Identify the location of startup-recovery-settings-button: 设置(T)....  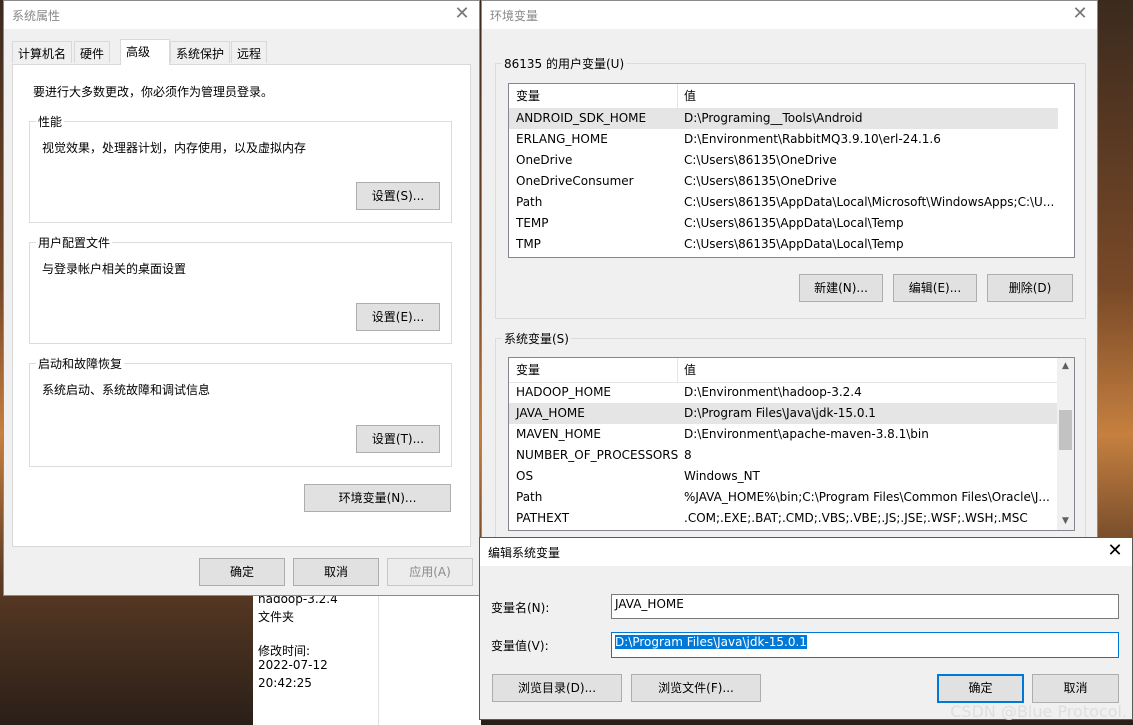
(398, 439).